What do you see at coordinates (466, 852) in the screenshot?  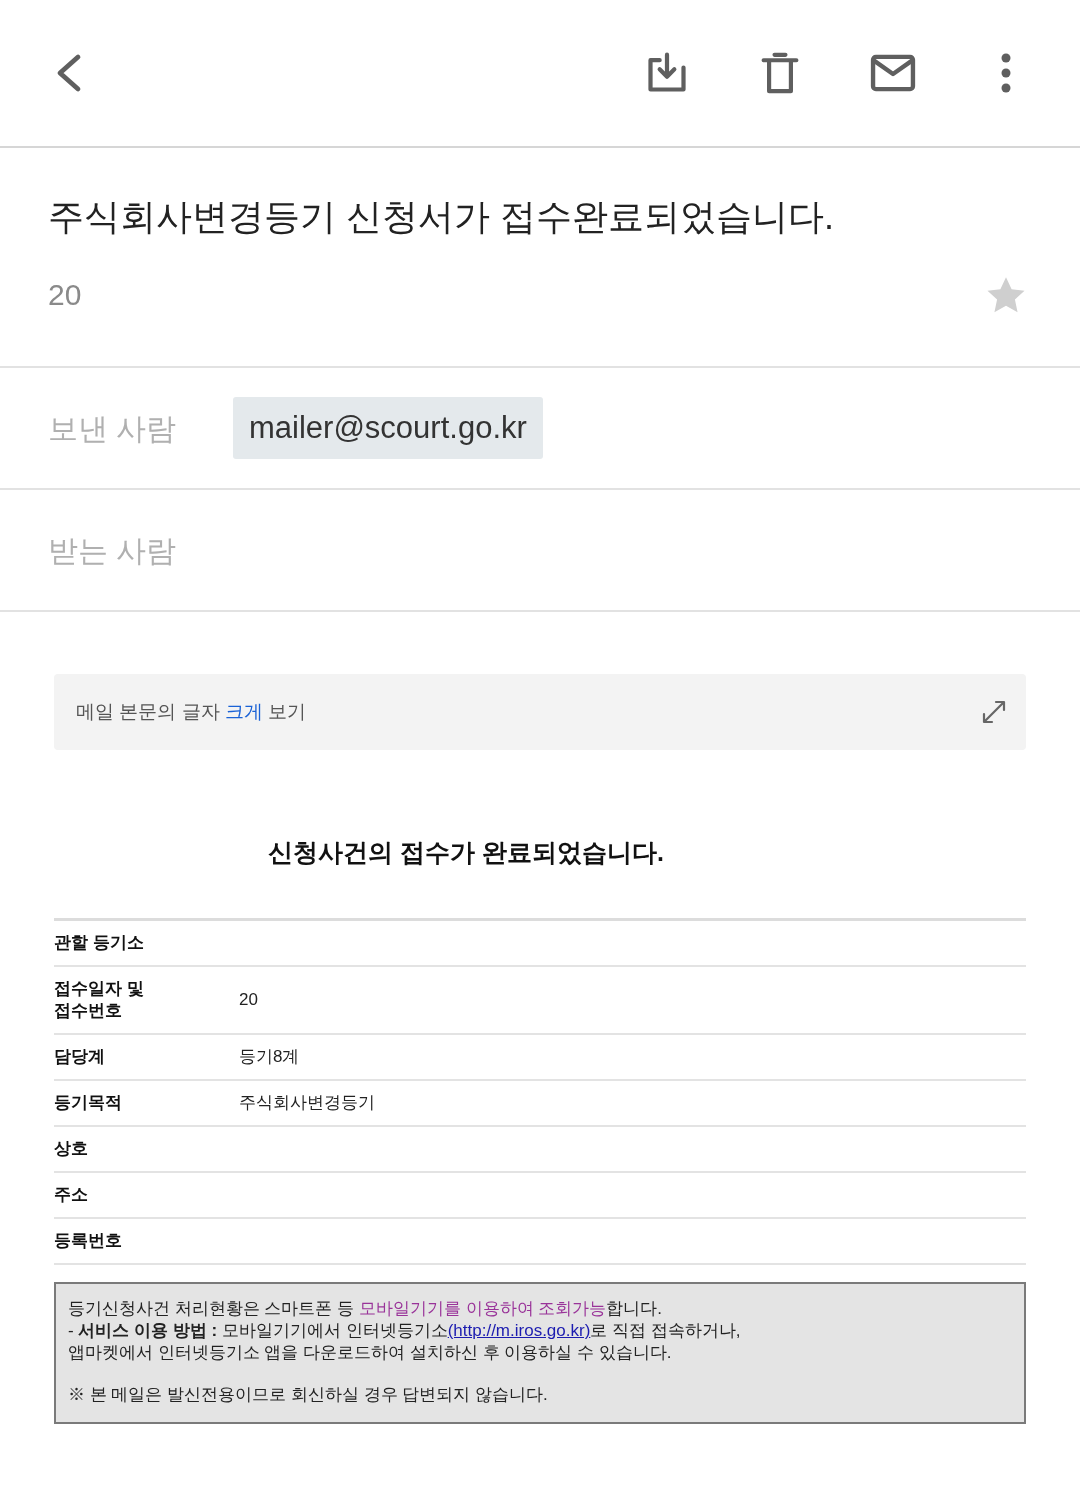 I see `body-heading: 신청사건의 접수가 완료되었습니다.` at bounding box center [466, 852].